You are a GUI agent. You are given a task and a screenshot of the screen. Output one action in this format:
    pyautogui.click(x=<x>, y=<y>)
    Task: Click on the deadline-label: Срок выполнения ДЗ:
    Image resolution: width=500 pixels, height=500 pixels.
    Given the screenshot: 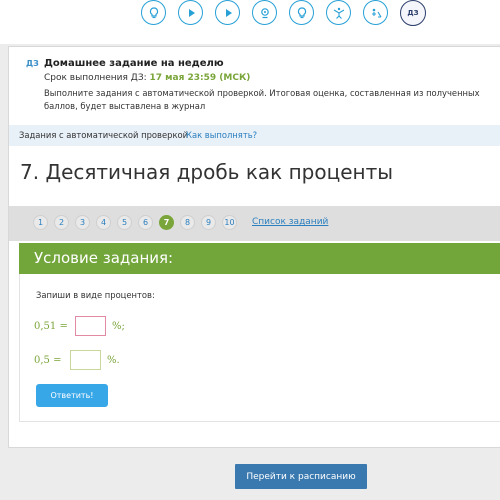 What is the action you would take?
    pyautogui.click(x=97, y=78)
    